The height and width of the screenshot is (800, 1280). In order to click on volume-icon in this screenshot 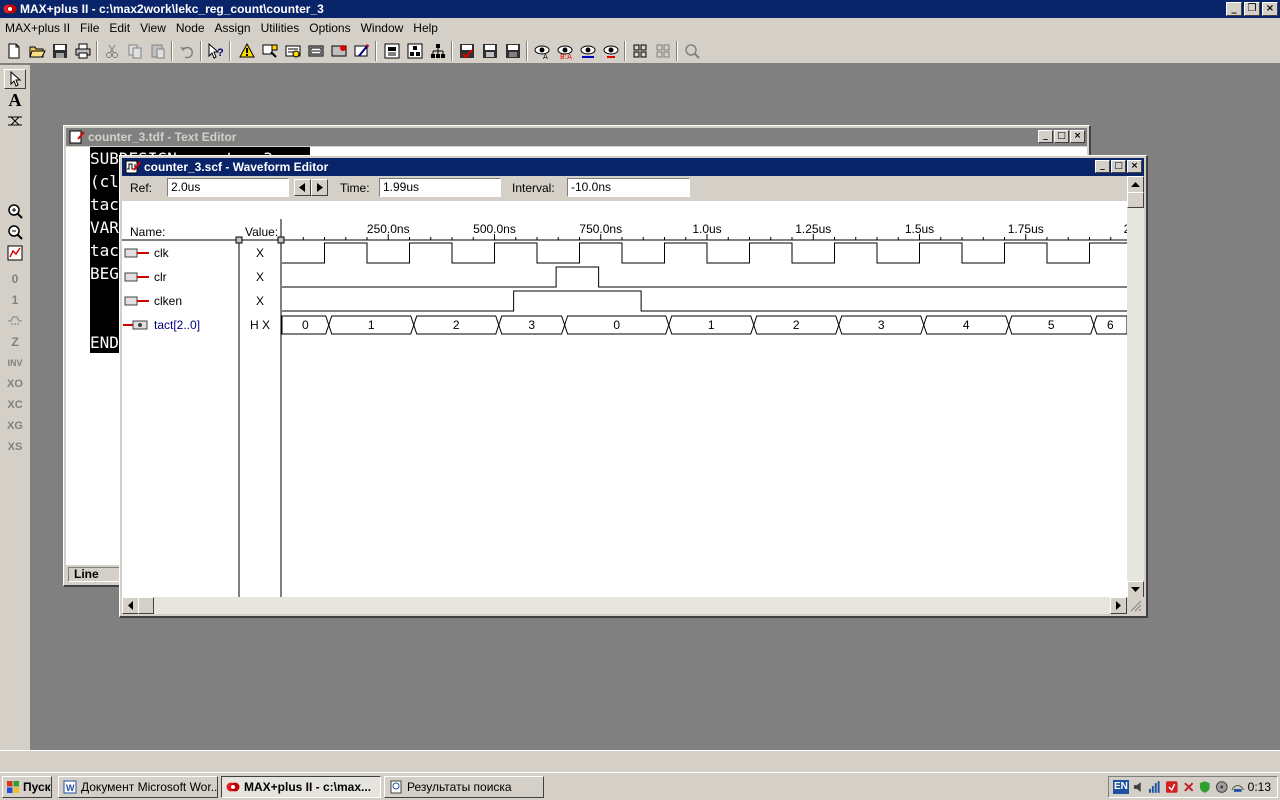, I will do `click(1139, 787)`.